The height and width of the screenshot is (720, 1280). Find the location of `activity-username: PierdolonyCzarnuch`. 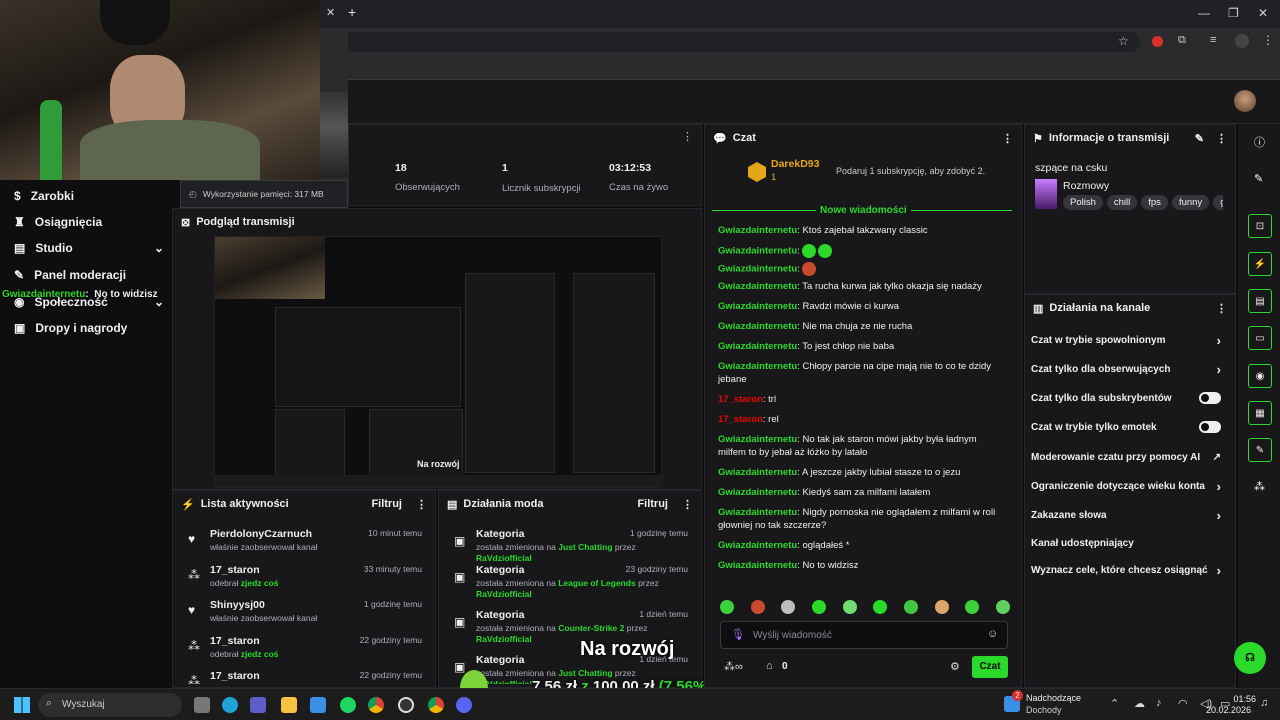

activity-username: PierdolonyCzarnuch is located at coordinates (261, 534).